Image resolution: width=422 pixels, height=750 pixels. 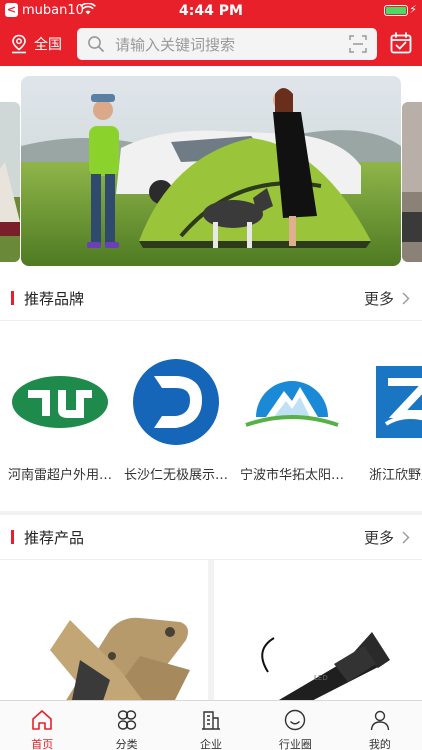 I want to click on search-placeholder: 请输入关键词搜索, so click(x=175, y=44).